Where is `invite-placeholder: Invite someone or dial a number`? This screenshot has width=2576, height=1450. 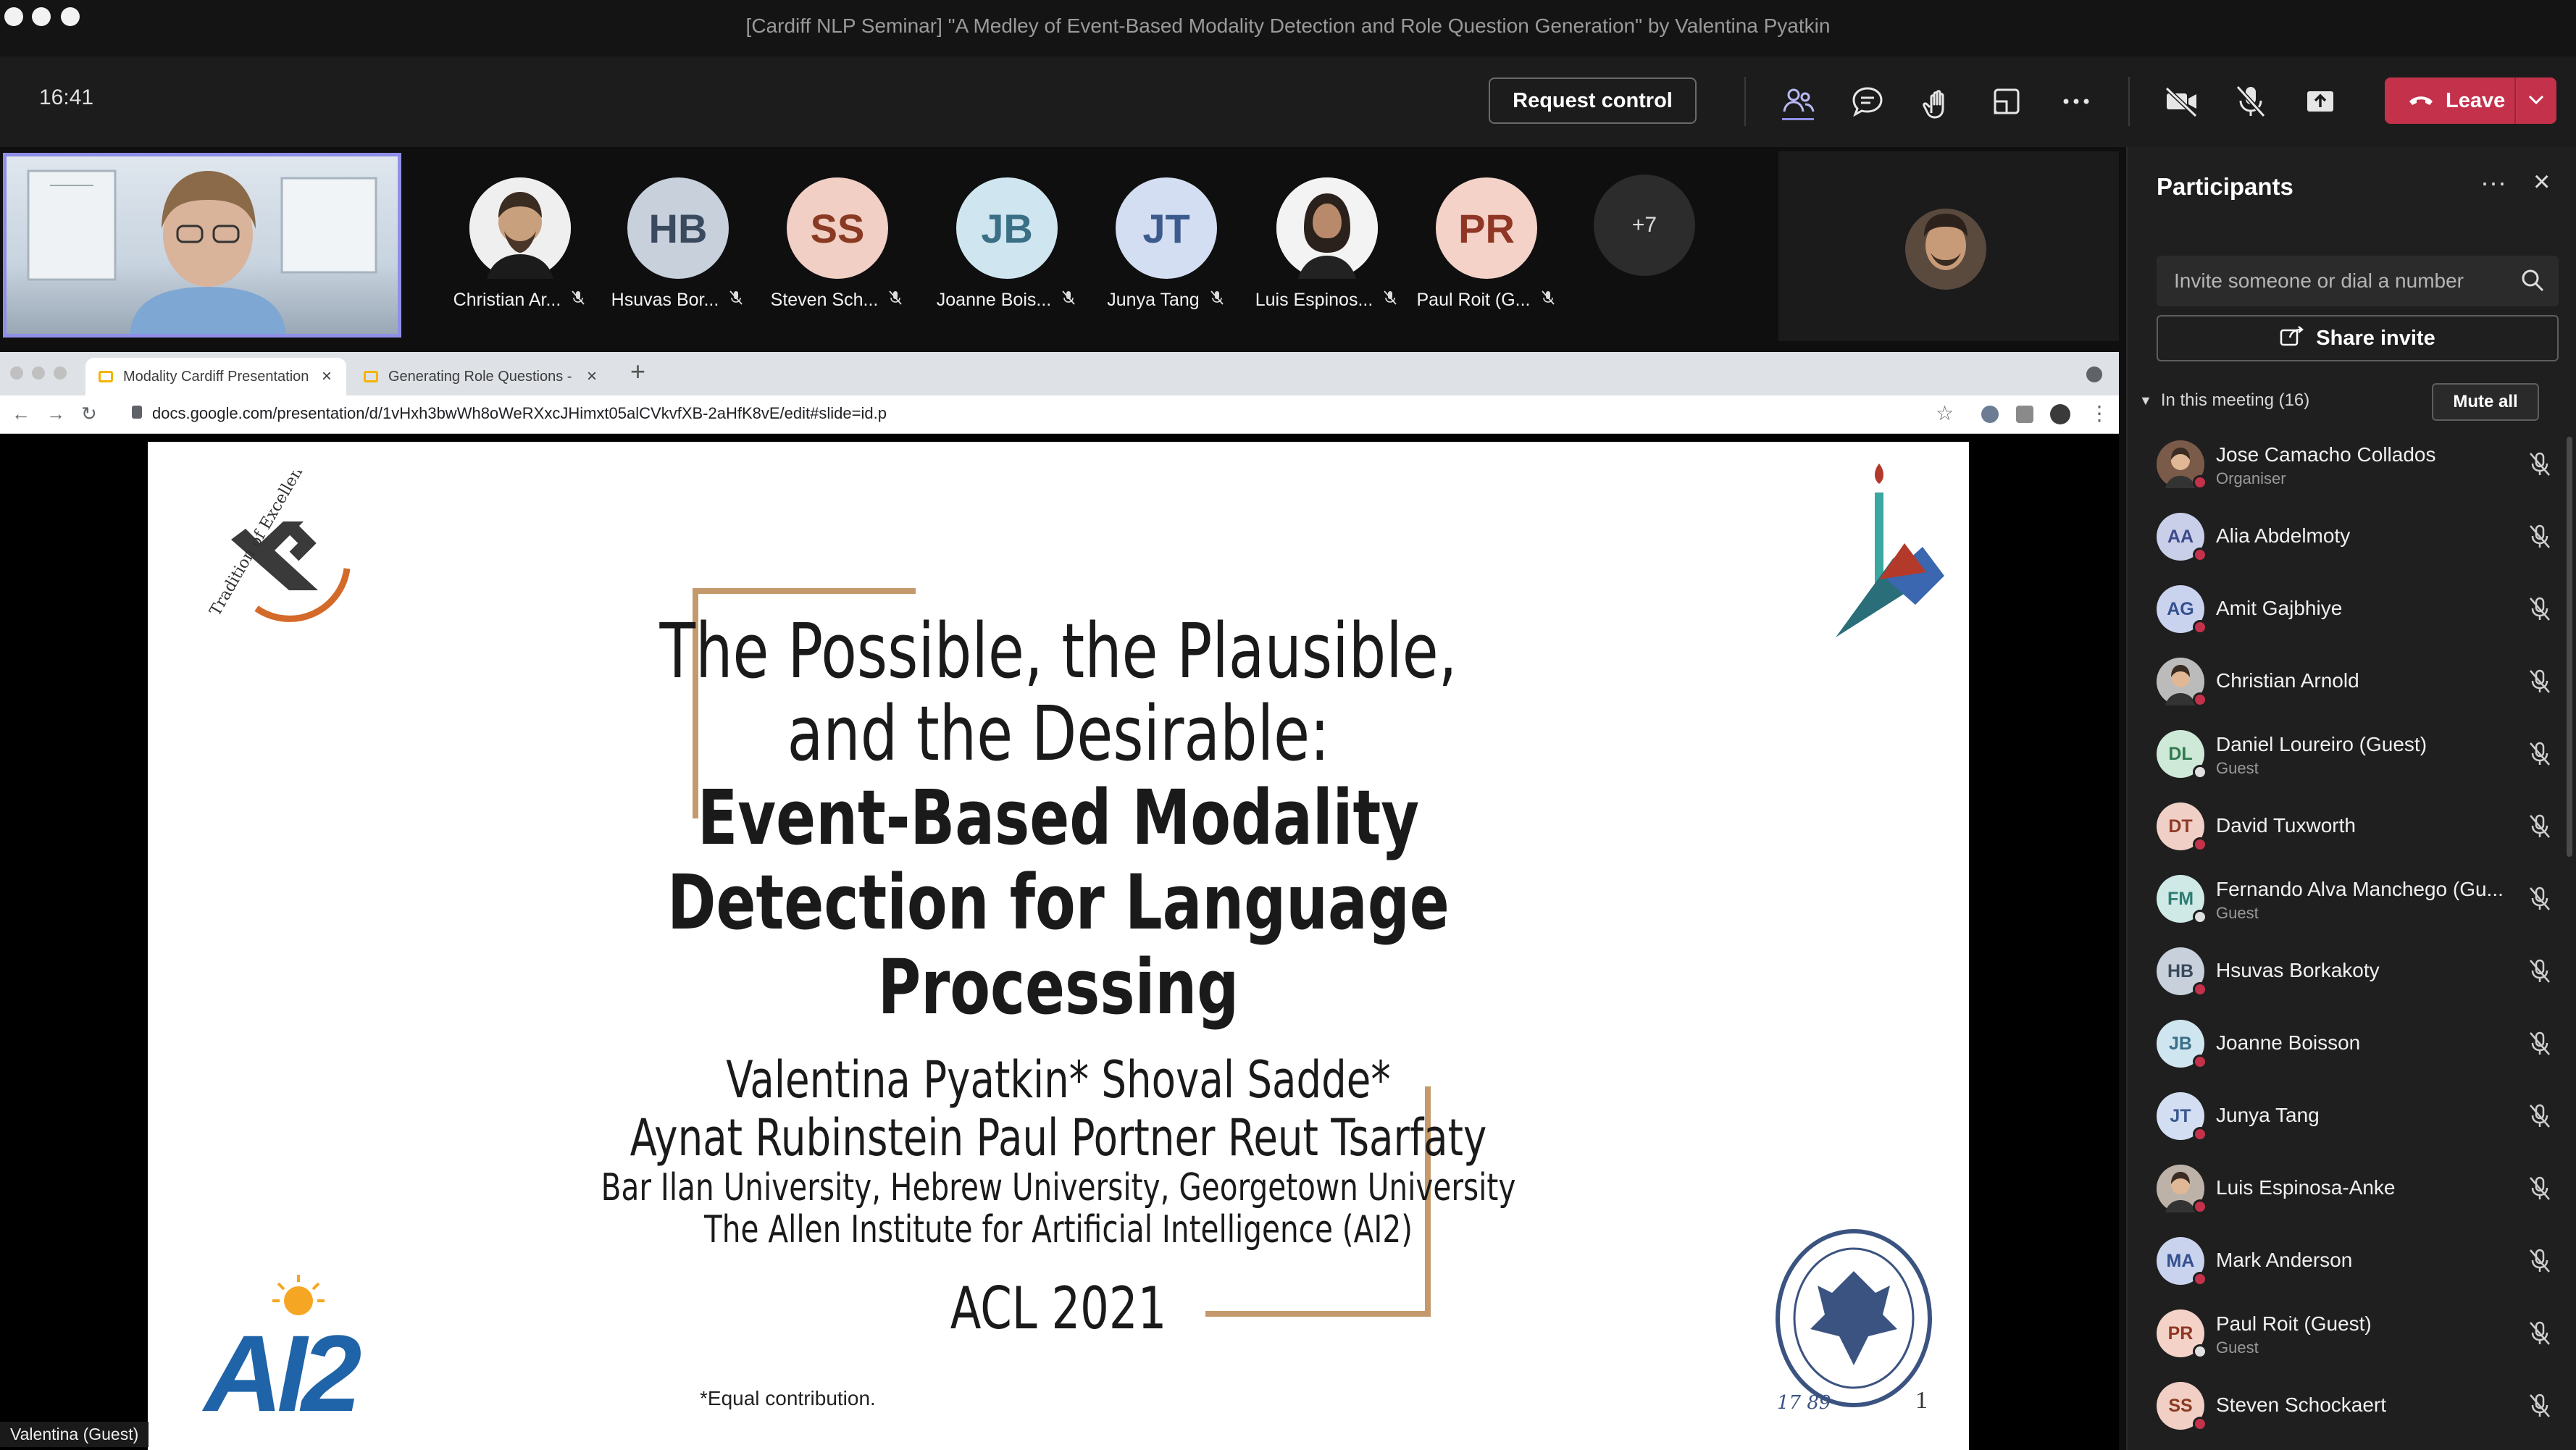 invite-placeholder: Invite someone or dial a number is located at coordinates (2319, 280).